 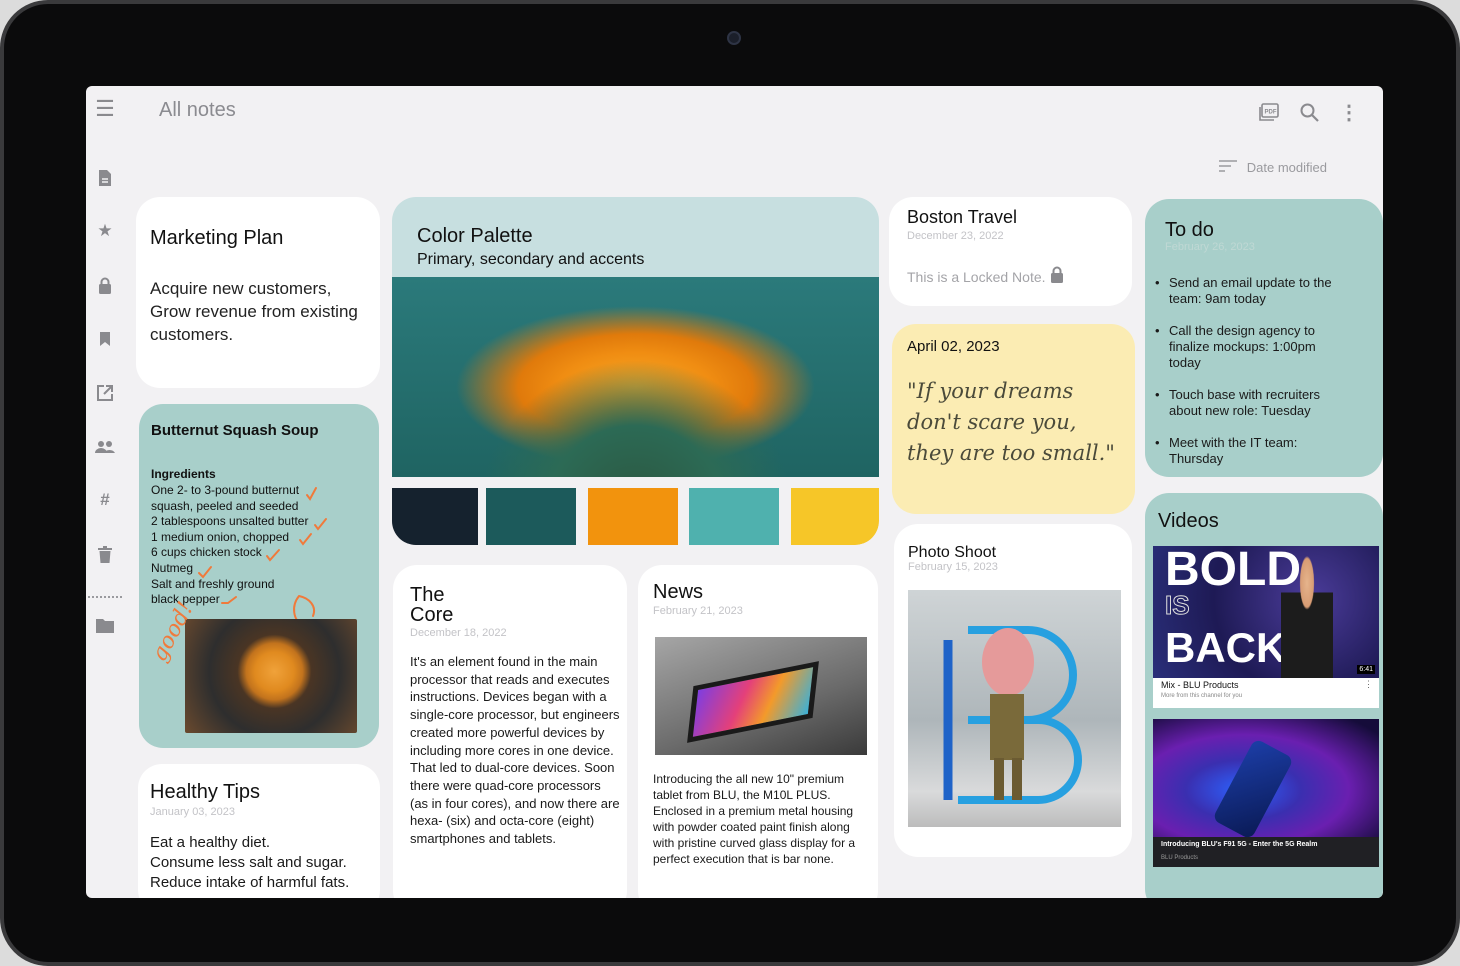 What do you see at coordinates (1245, 451) in the screenshot?
I see `todo-item: Meet with the IT team: Thursday` at bounding box center [1245, 451].